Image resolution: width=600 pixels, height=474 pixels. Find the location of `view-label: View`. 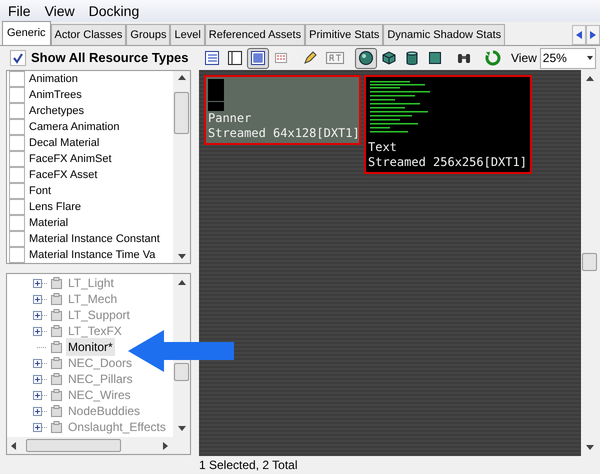

view-label: View is located at coordinates (524, 58).